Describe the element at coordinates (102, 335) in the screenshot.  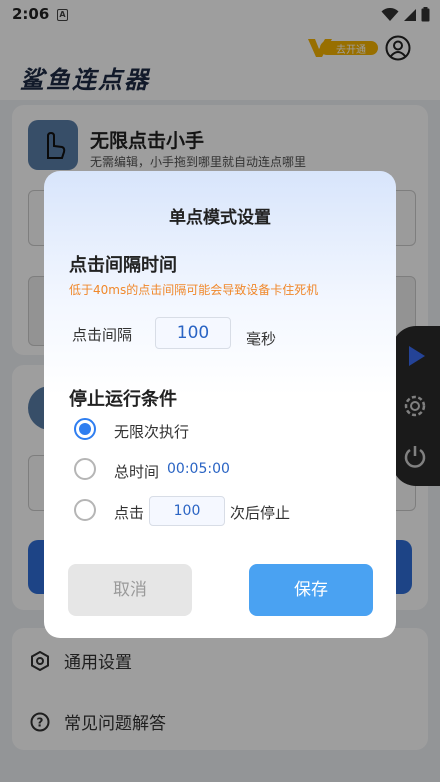
I see `interval-label: 点击间隔` at that location.